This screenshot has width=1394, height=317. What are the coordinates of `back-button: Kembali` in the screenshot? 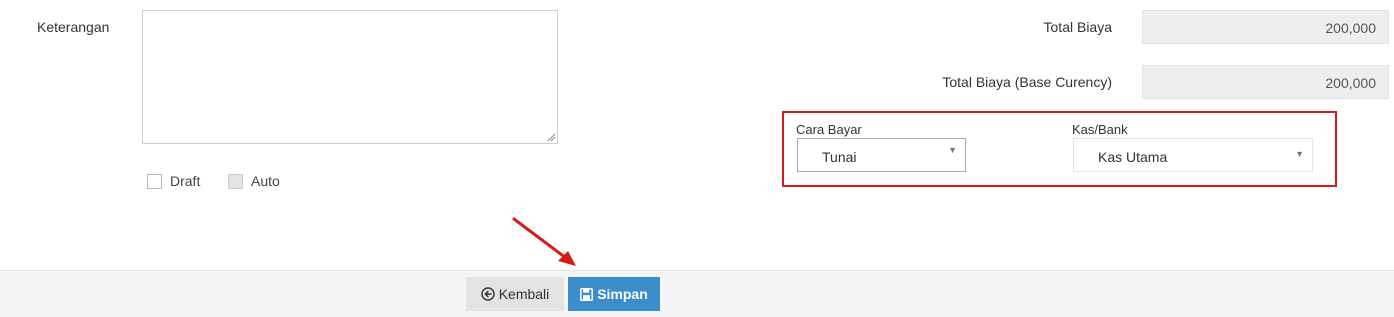 It's located at (515, 294).